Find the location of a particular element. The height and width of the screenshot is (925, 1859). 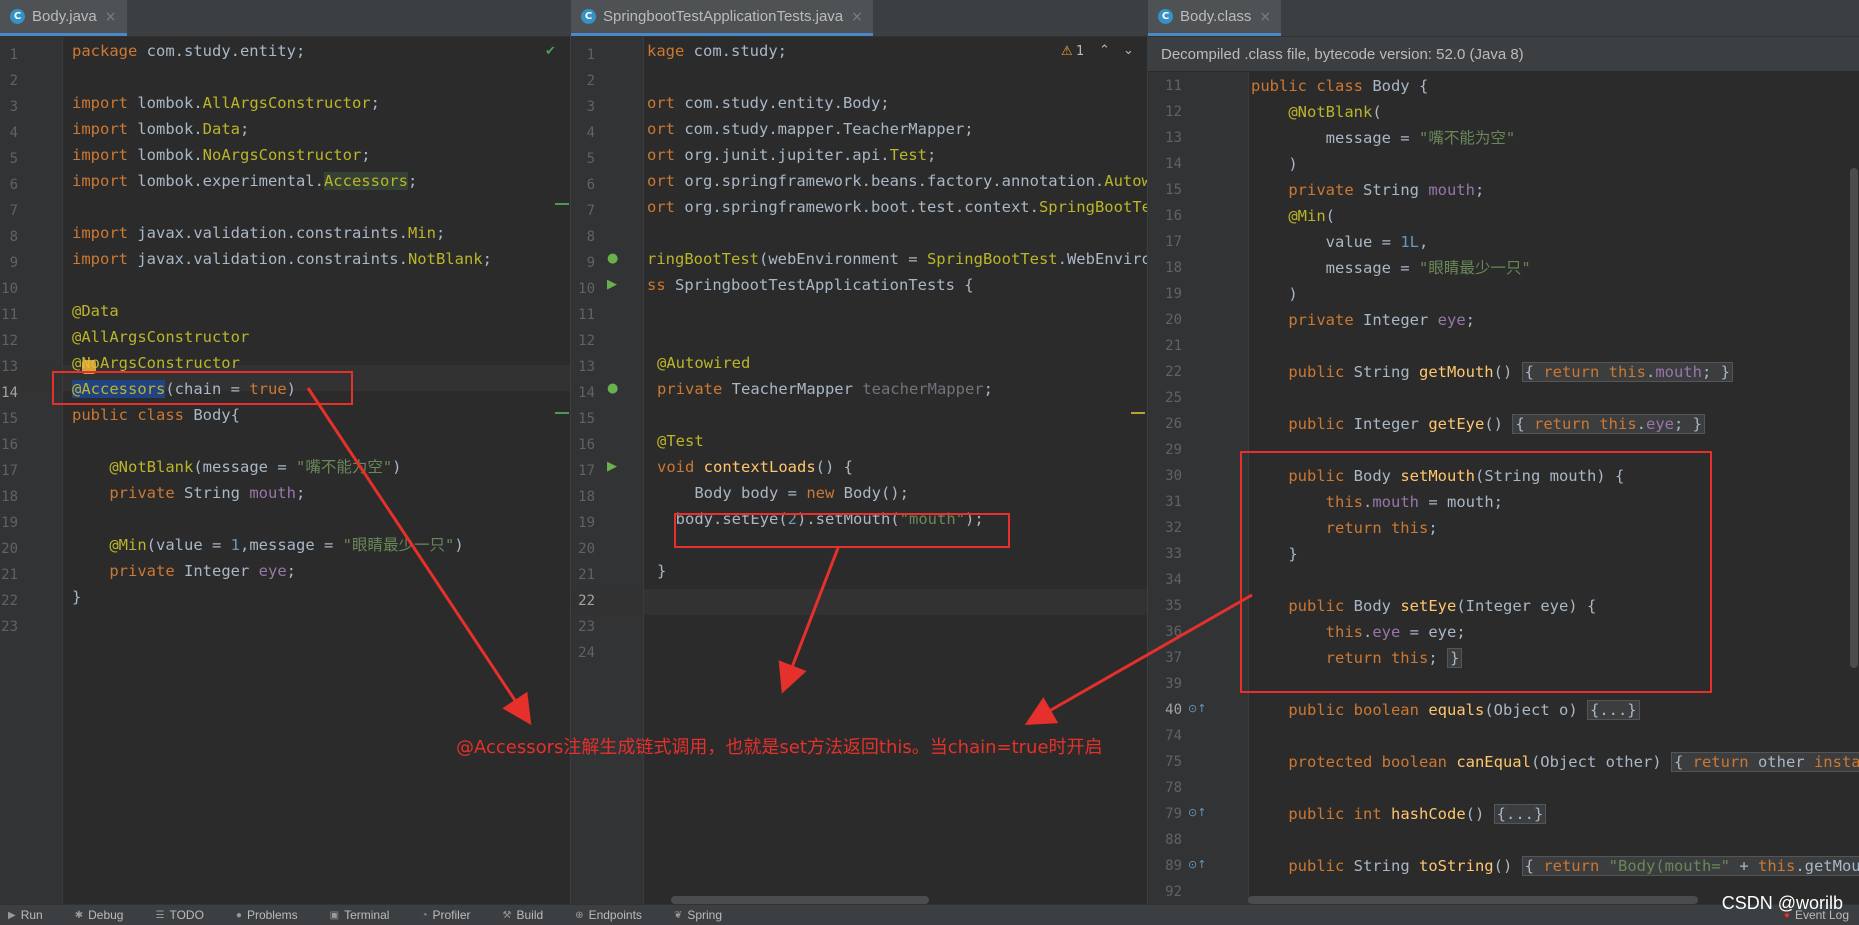

arrow-from-setters is located at coordinates (1138, 659).